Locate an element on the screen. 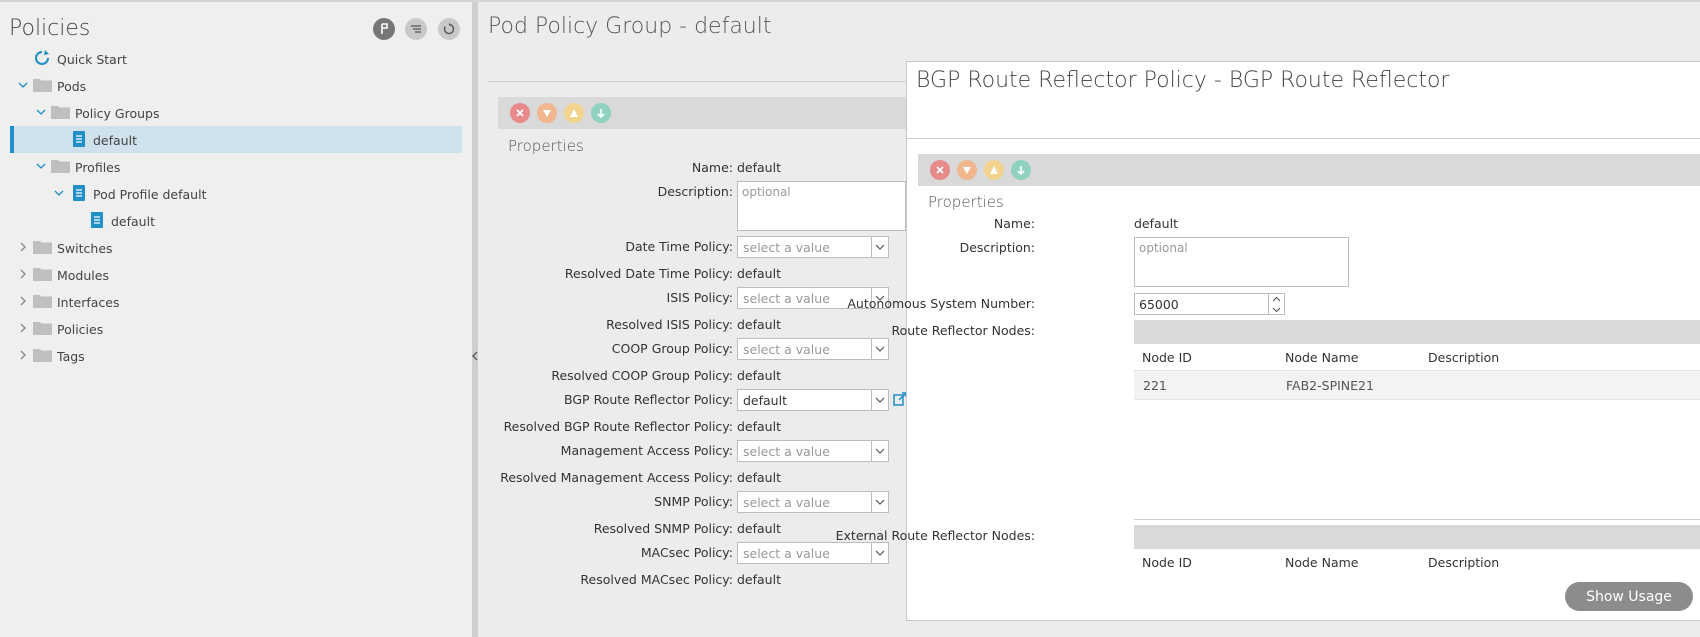 The image size is (1700, 637). pane-splitter is located at coordinates (475, 319).